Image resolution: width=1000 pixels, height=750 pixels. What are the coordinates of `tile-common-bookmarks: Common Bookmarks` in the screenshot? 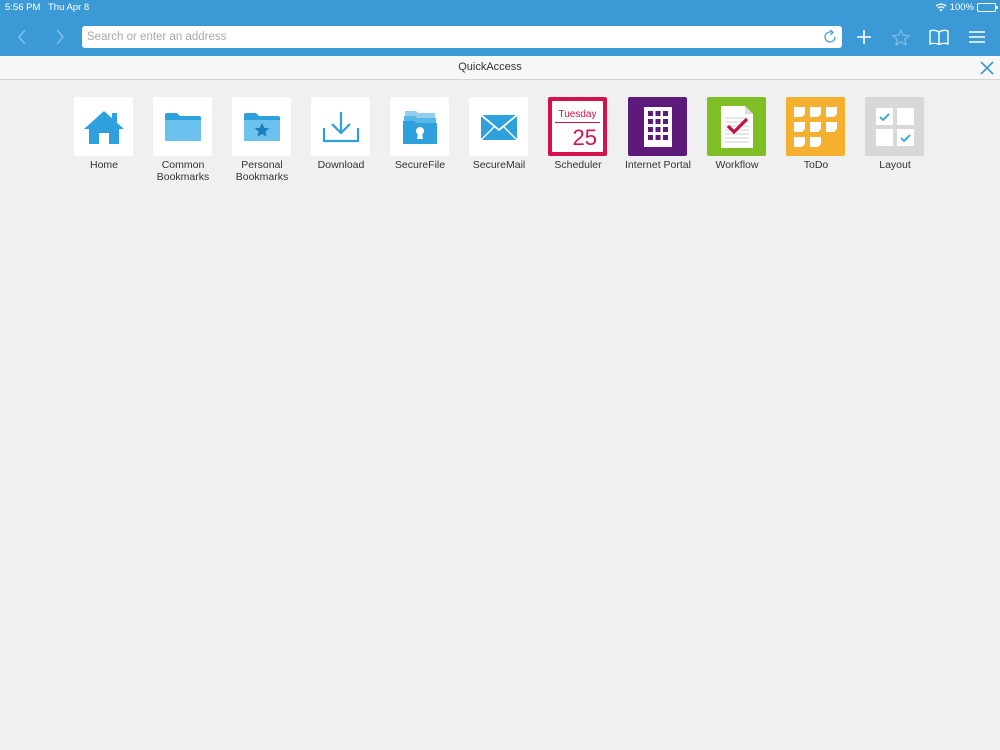 It's located at (183, 142).